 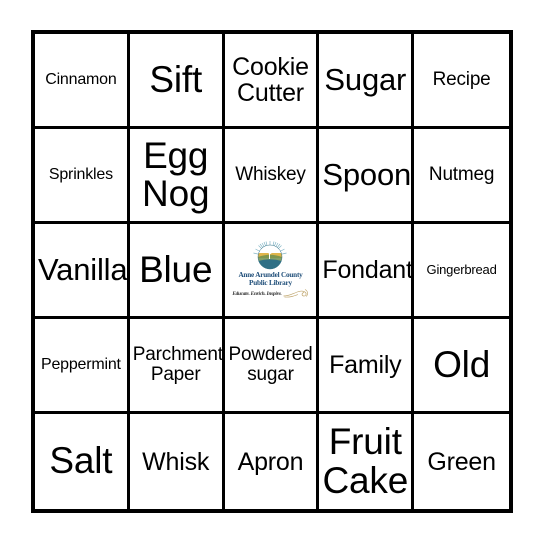 I want to click on bingo-cell-cinnamon: Cinnamon, so click(x=82, y=81).